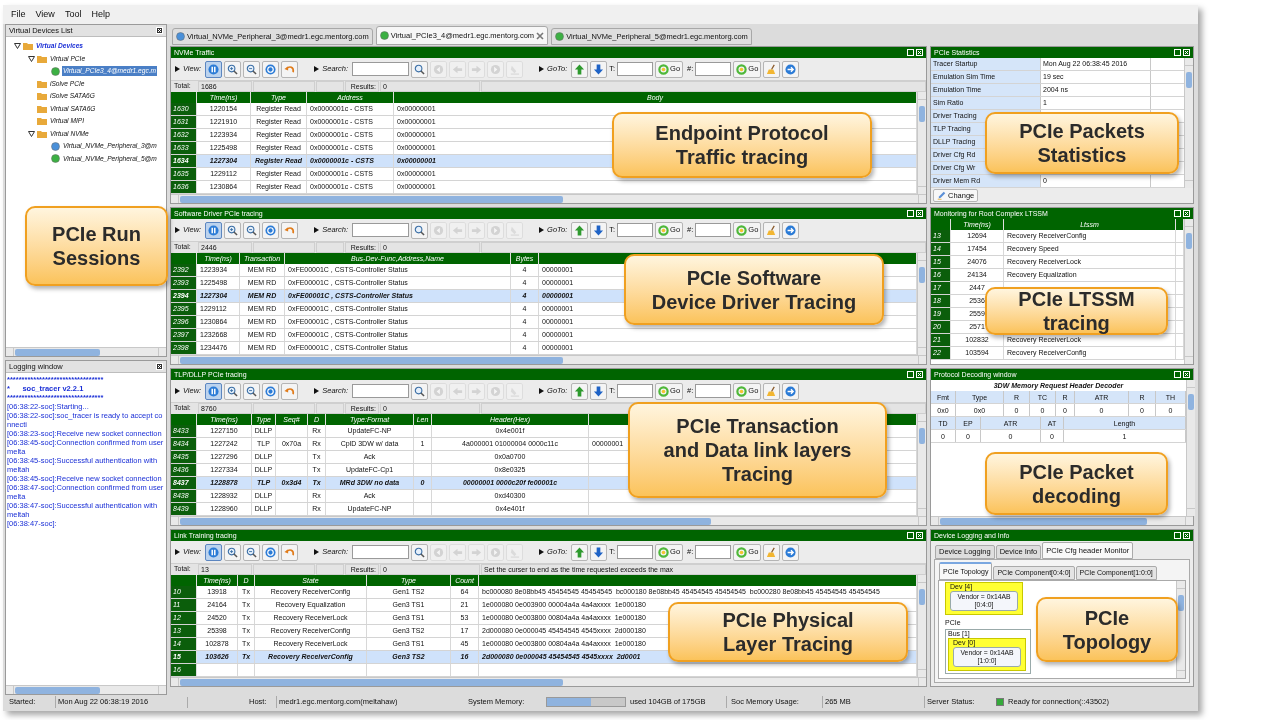 The width and height of the screenshot is (1280, 720). I want to click on menu-item: File, so click(18, 14).